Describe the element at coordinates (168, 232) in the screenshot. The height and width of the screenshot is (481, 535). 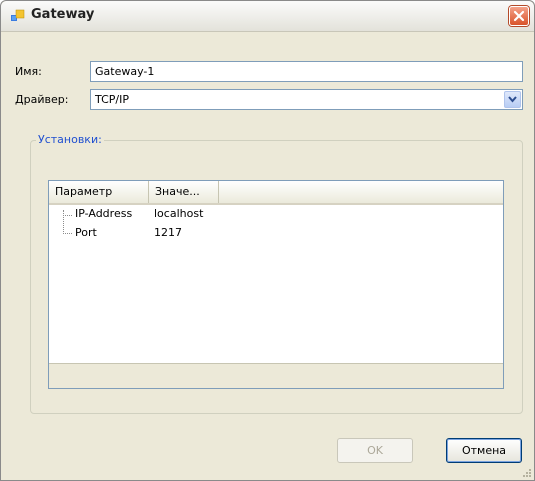
I see `value-cell: 1217` at that location.